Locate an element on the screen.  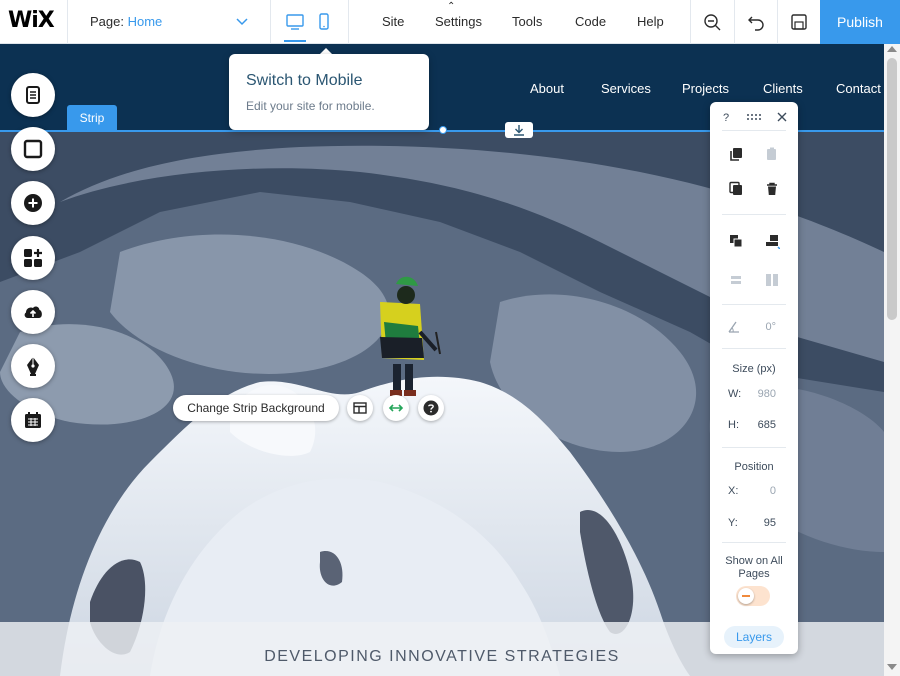
background-button is located at coordinates (33, 149).